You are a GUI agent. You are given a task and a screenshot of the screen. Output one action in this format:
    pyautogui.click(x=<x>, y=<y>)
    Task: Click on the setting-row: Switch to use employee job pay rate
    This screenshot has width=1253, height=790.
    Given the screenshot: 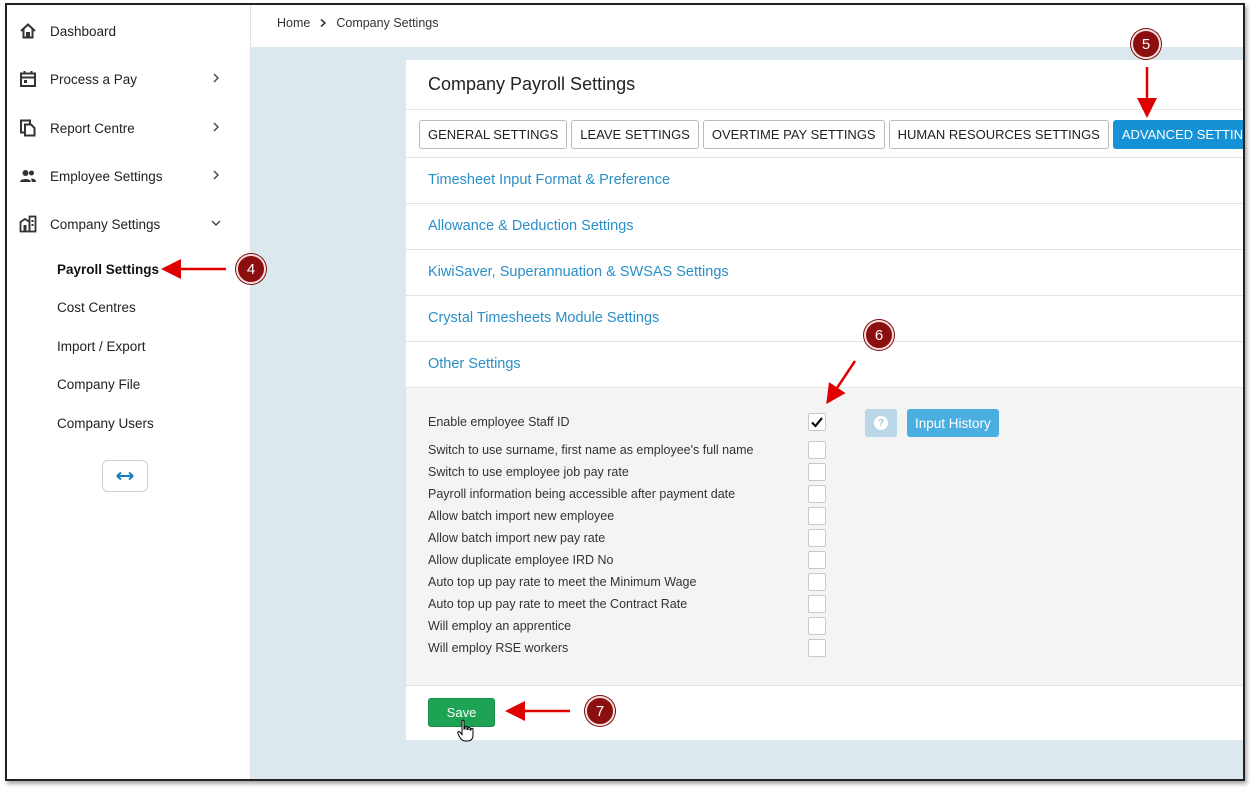 What is the action you would take?
    pyautogui.click(x=628, y=473)
    